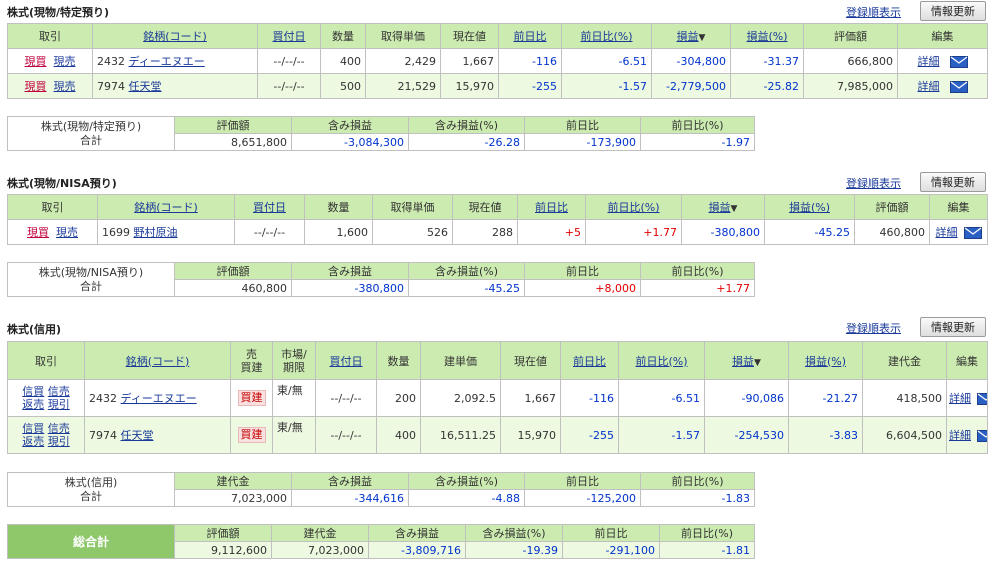 This screenshot has width=995, height=562. Describe the element at coordinates (697, 271) in the screenshot. I see `sum-header-change-pct: 前日比(%)` at that location.